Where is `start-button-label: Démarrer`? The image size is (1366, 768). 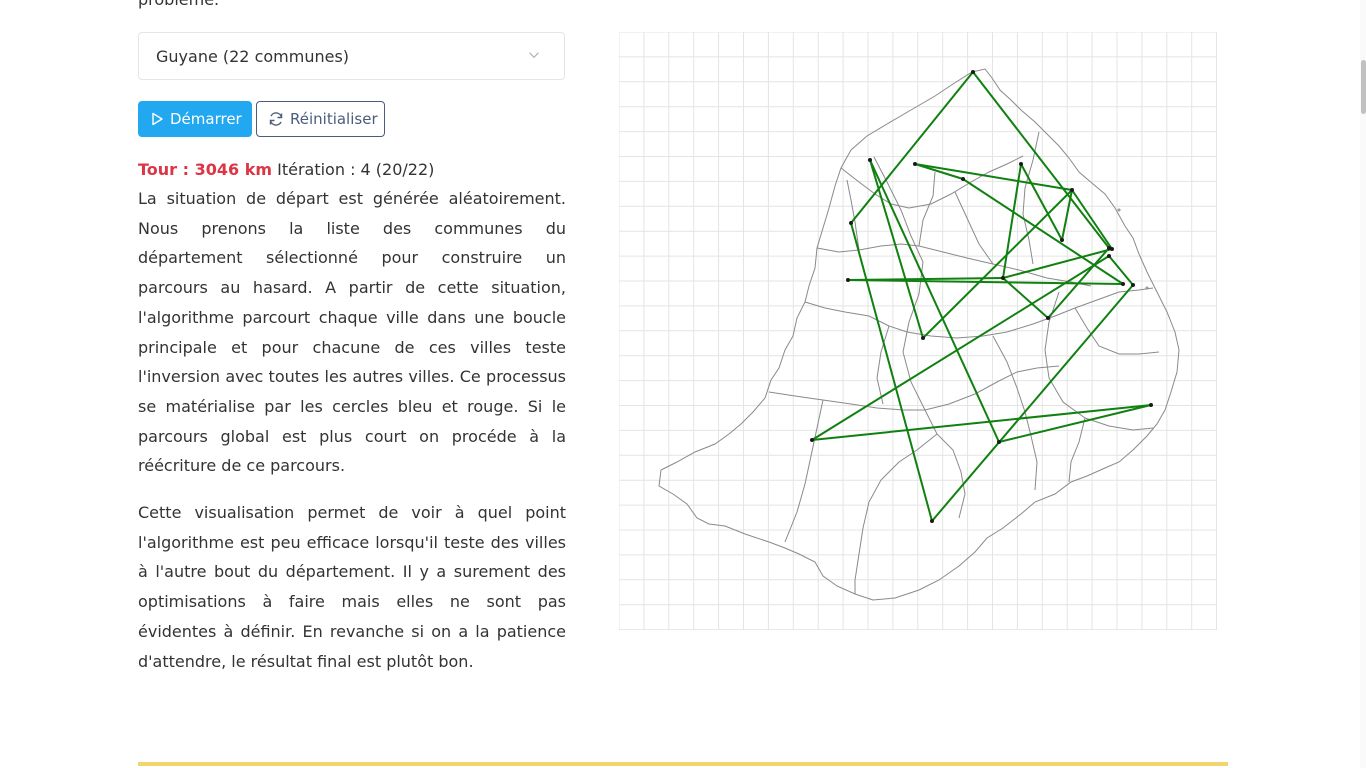 start-button-label: Démarrer is located at coordinates (206, 119).